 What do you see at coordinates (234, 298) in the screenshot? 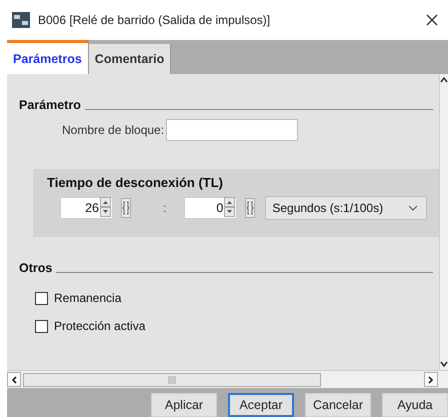
I see `checkbox: Remanencia` at bounding box center [234, 298].